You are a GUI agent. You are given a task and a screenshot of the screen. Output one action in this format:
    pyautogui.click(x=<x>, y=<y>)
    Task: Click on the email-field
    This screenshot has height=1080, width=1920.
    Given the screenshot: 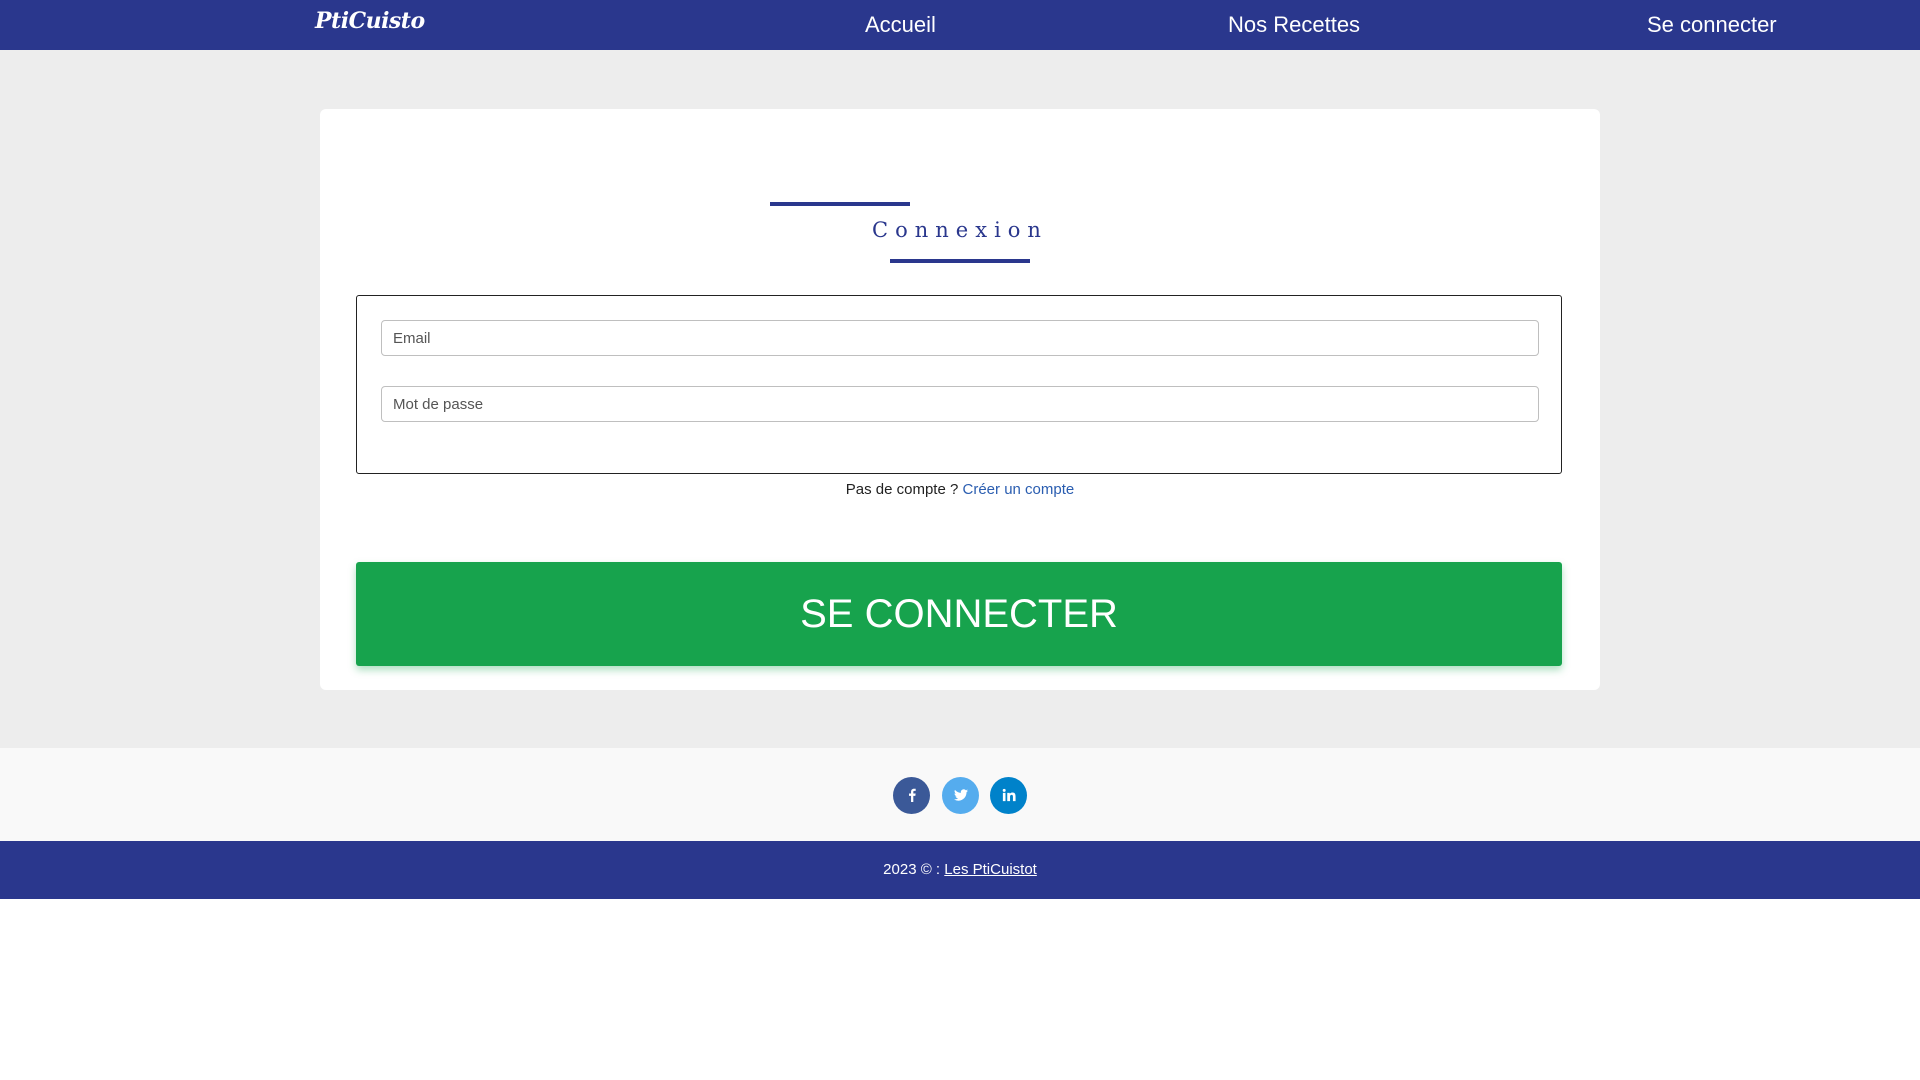 What is the action you would take?
    pyautogui.click(x=960, y=338)
    